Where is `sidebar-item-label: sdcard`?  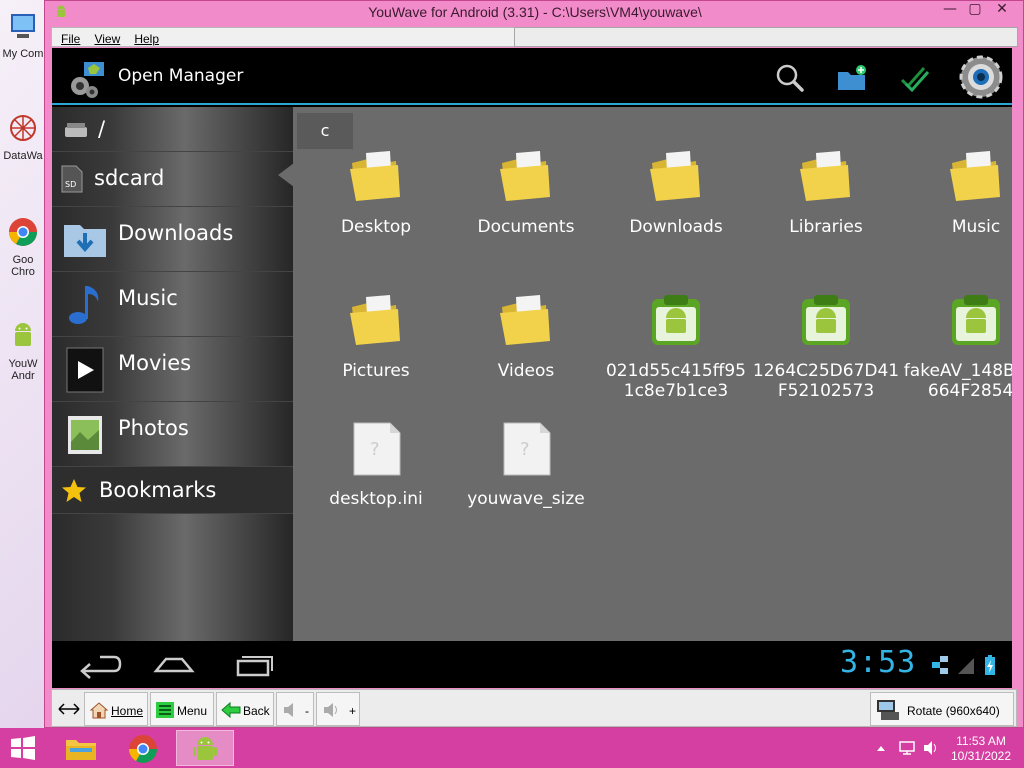 sidebar-item-label: sdcard is located at coordinates (129, 178).